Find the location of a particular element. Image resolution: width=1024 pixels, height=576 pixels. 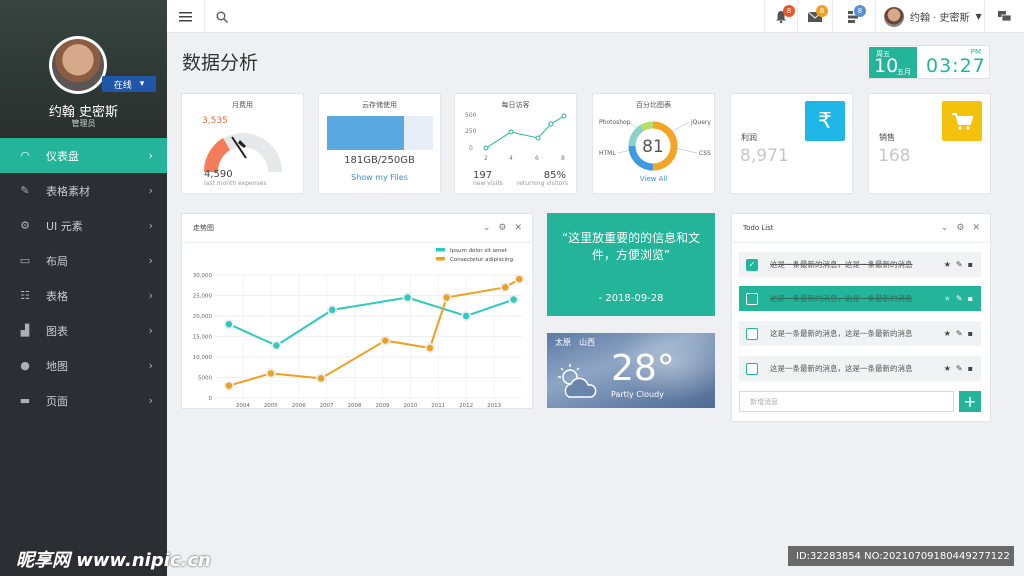

legend-label: jQuery is located at coordinates (700, 122).